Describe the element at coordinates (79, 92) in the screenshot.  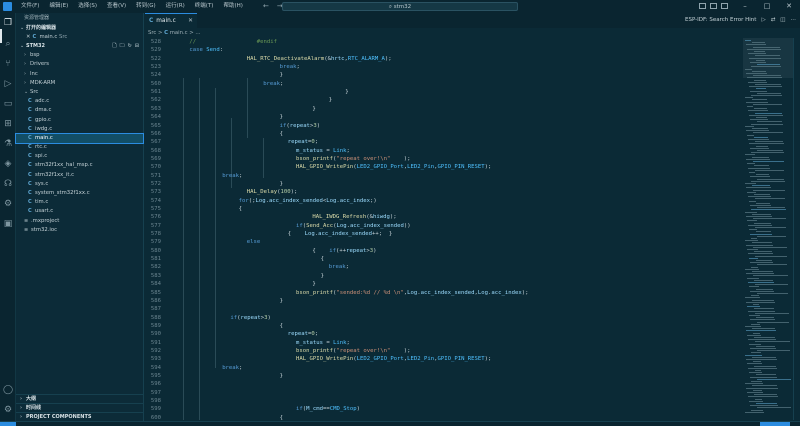
I see `folder-item: ⌄ Src` at that location.